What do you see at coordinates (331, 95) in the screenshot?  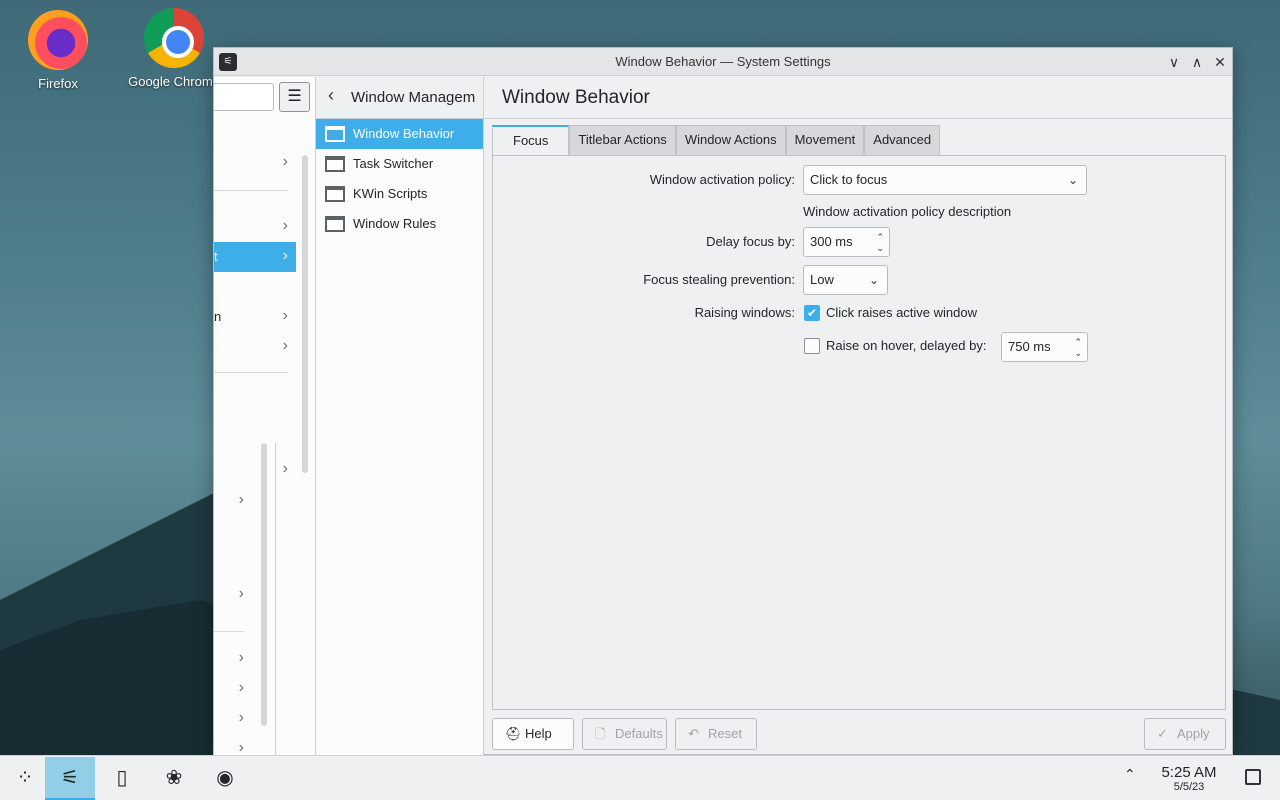 I see `back-arrow-icon: ‹` at bounding box center [331, 95].